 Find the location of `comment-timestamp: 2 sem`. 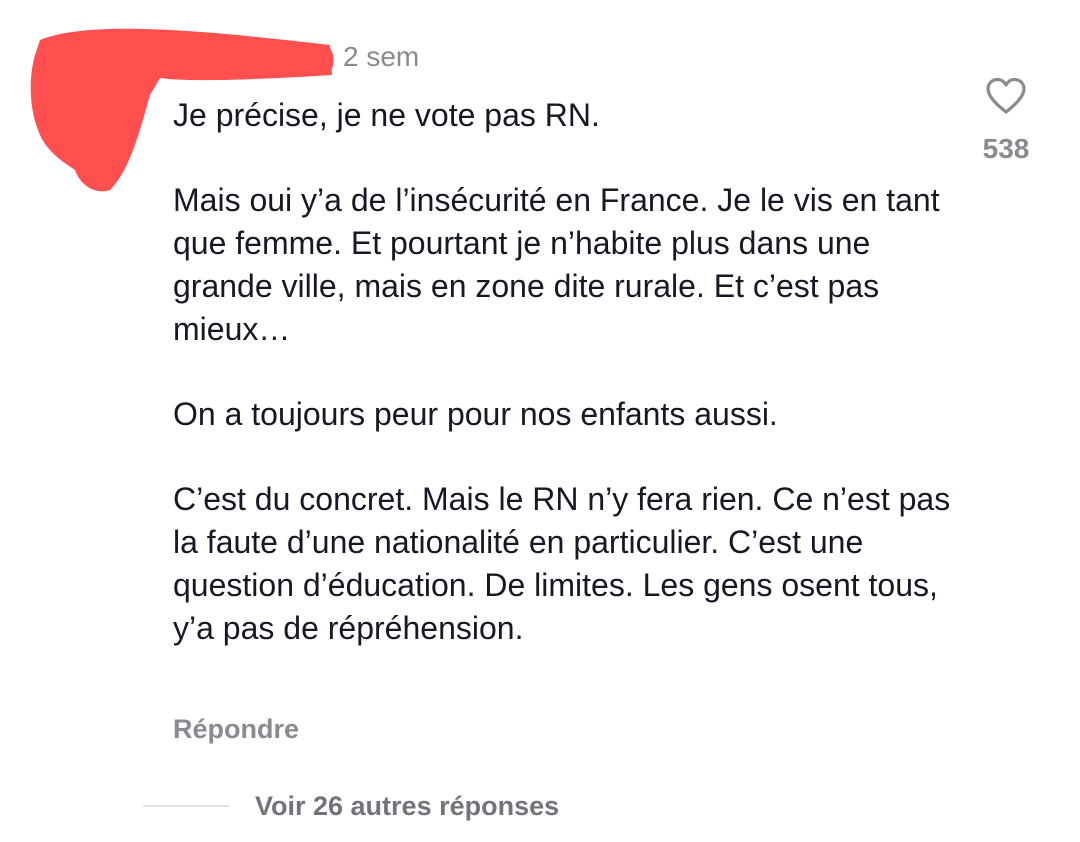

comment-timestamp: 2 sem is located at coordinates (381, 56).